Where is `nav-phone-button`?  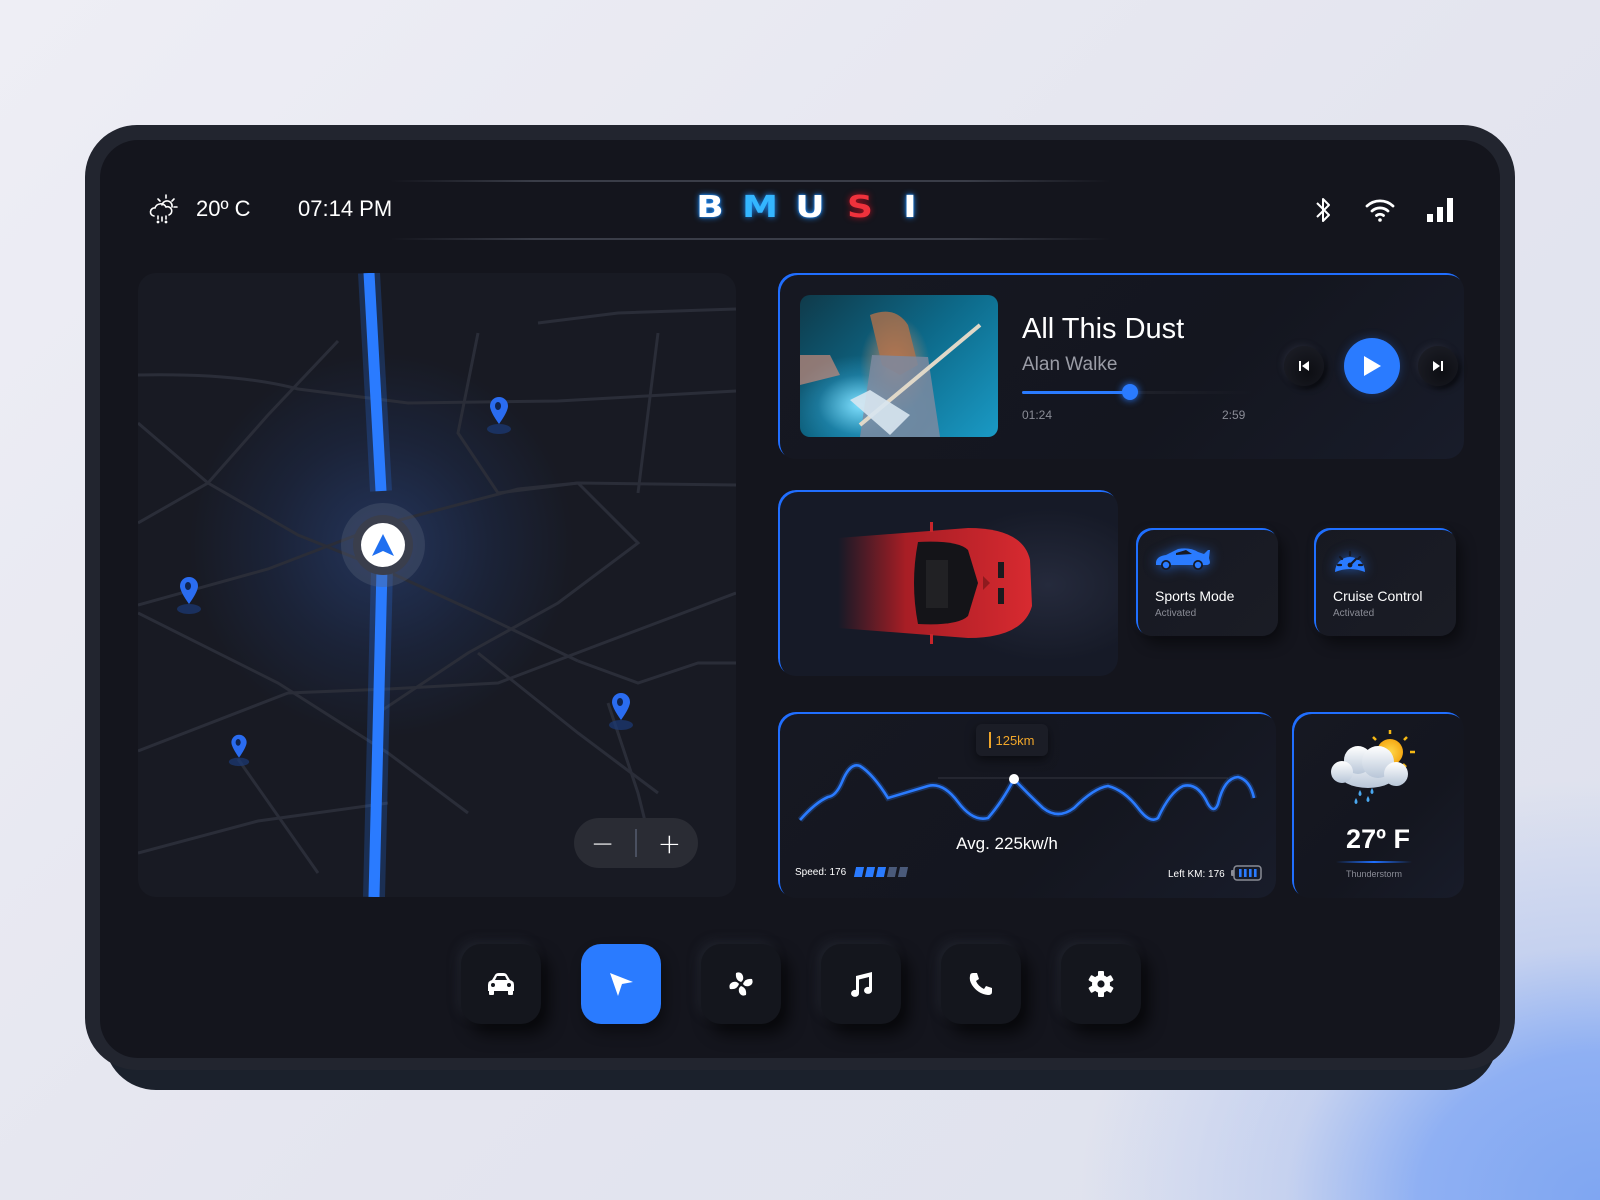
nav-phone-button is located at coordinates (981, 984).